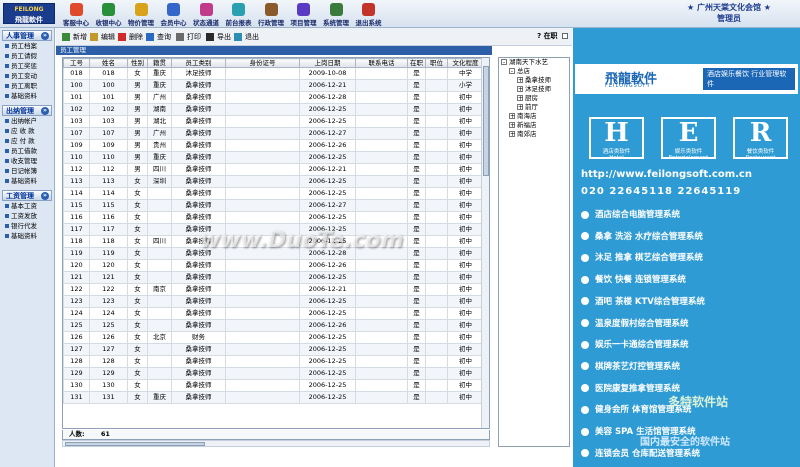 Image resolution: width=800 pixels, height=467 pixels. I want to click on toolbar-button-4: 打印, so click(188, 37).